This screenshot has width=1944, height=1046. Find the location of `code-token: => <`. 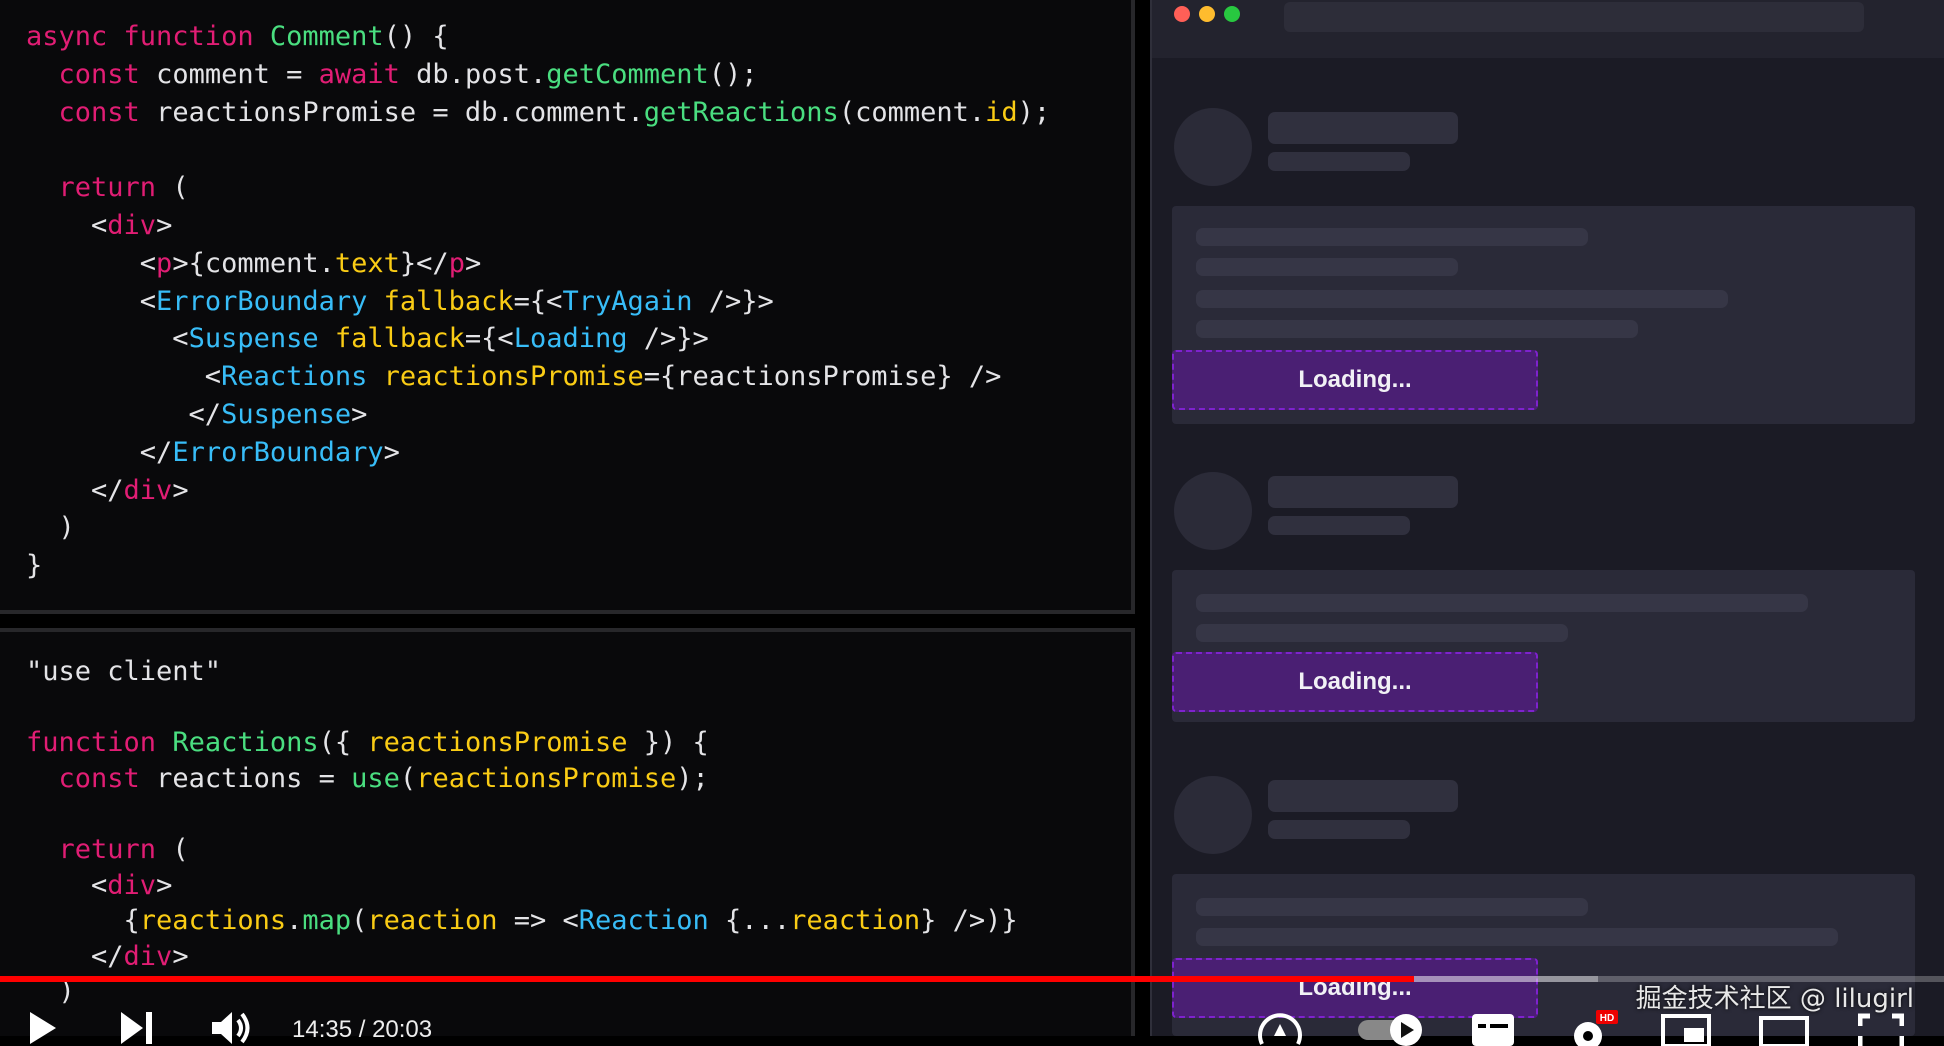

code-token: => < is located at coordinates (538, 921).